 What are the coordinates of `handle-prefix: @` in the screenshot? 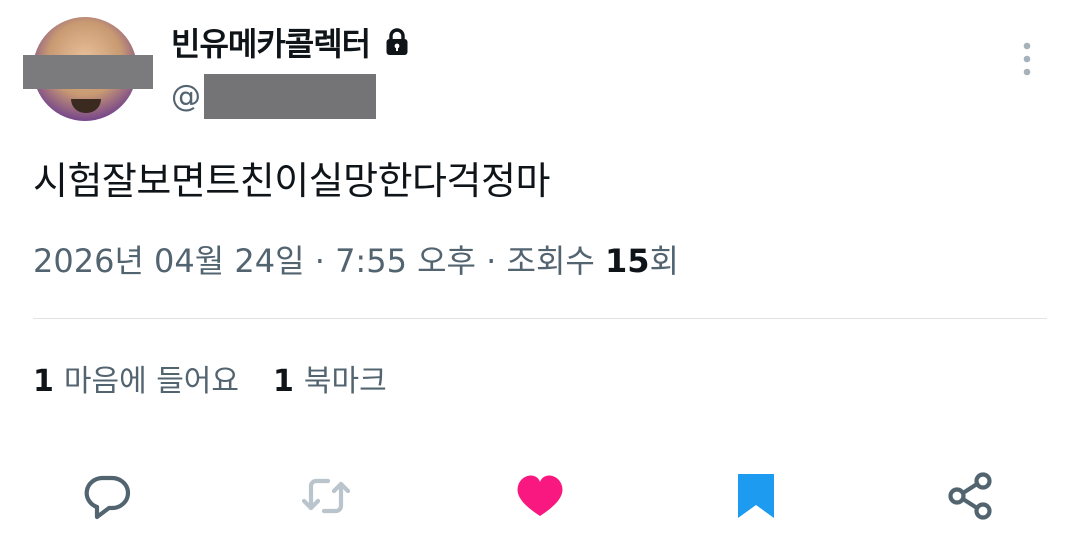 It's located at (186, 96).